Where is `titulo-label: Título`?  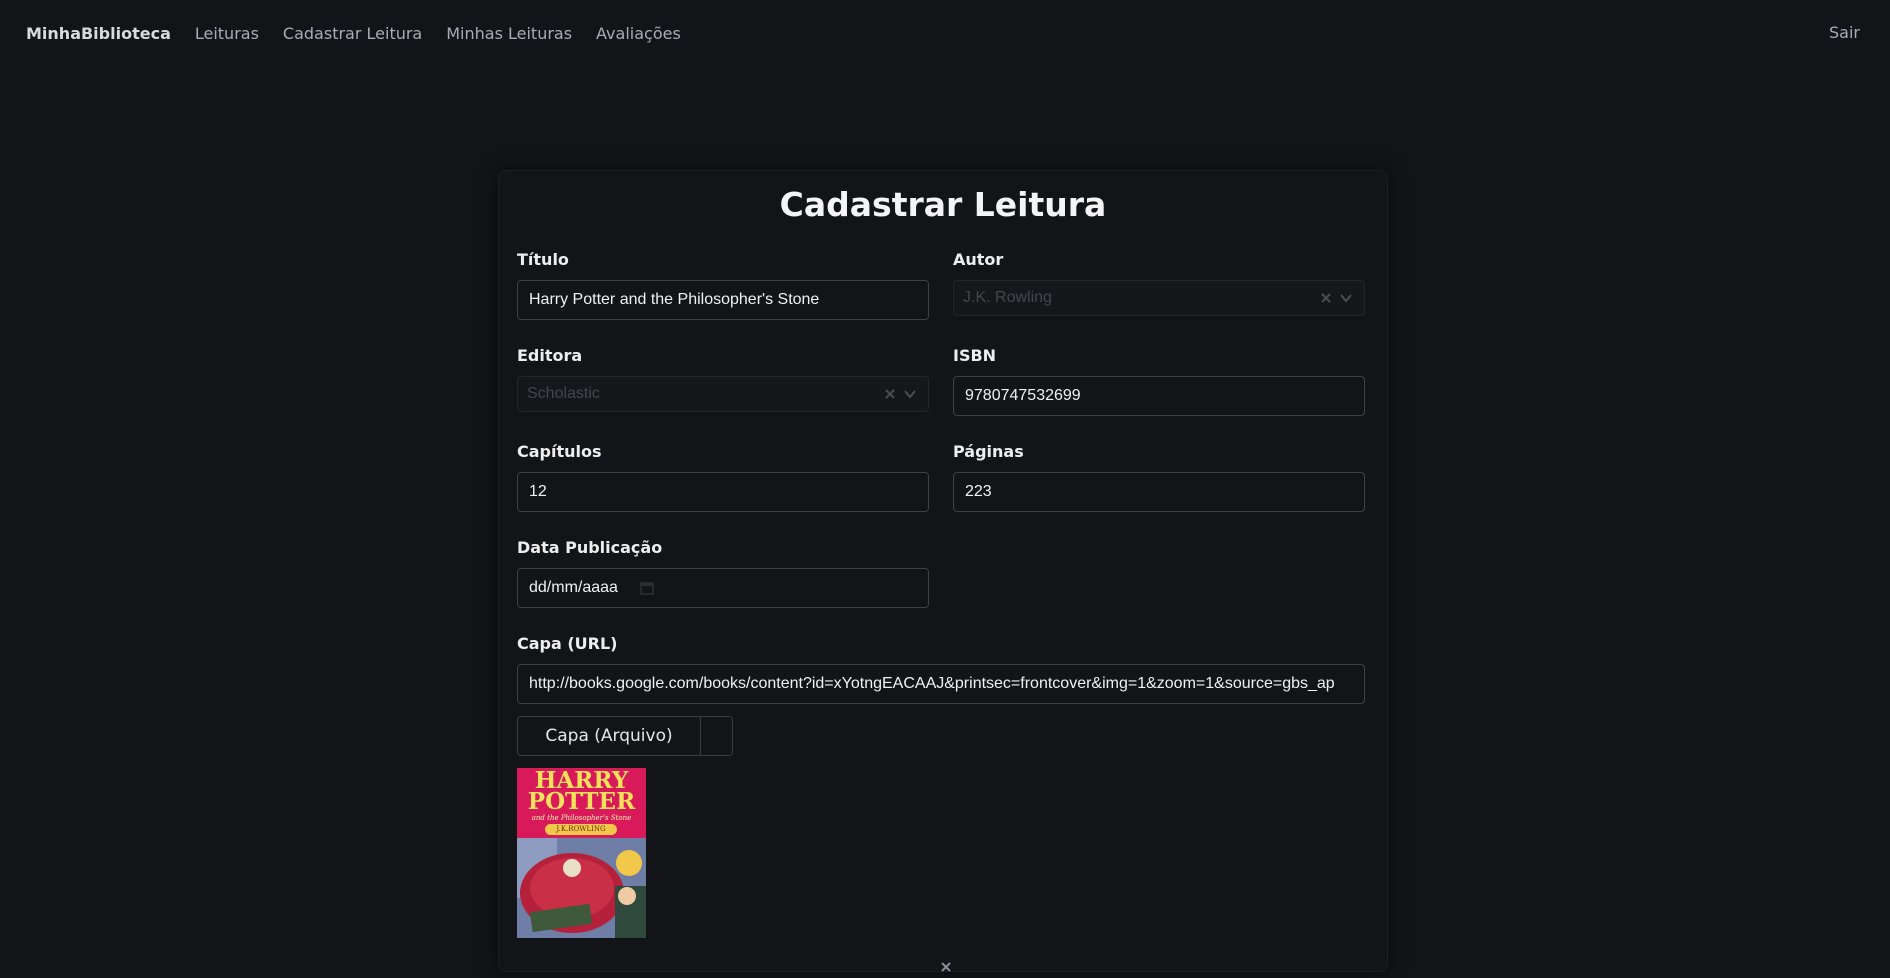 titulo-label: Título is located at coordinates (543, 259).